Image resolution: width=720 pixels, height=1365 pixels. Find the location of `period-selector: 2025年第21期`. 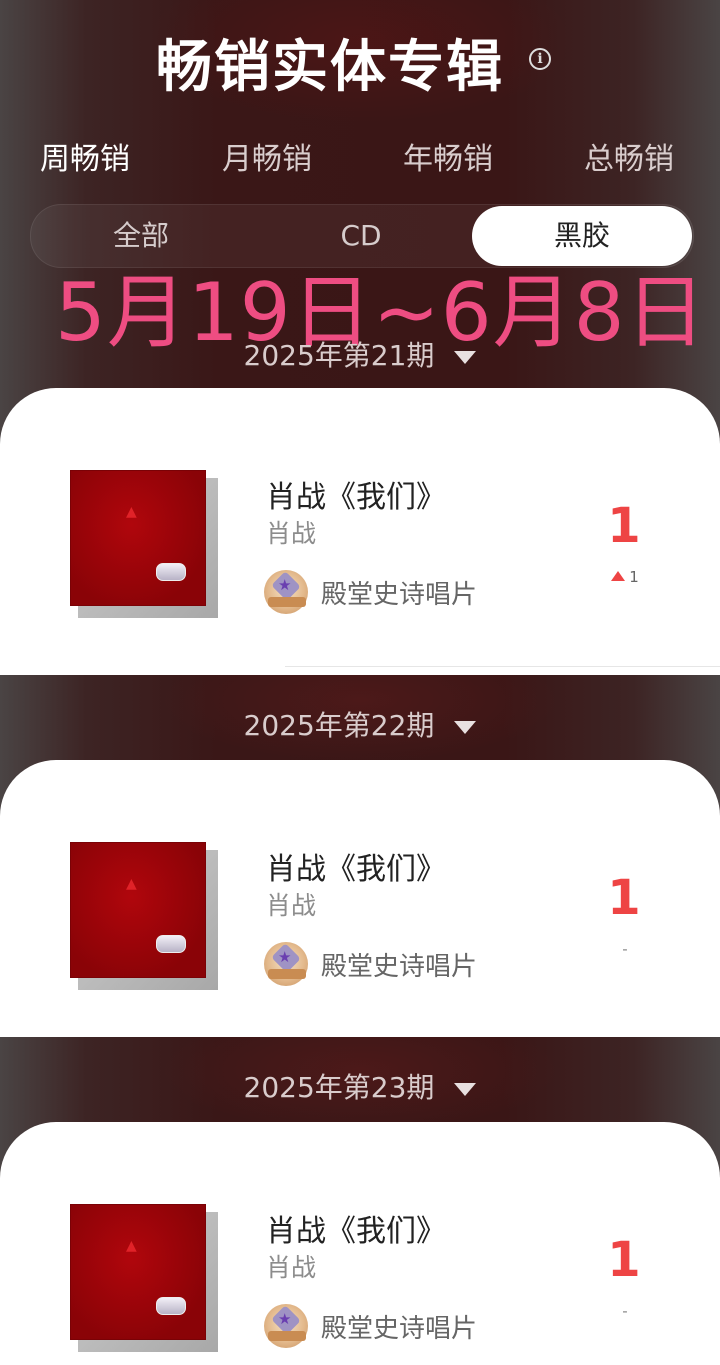

period-selector: 2025年第21期 is located at coordinates (360, 354).